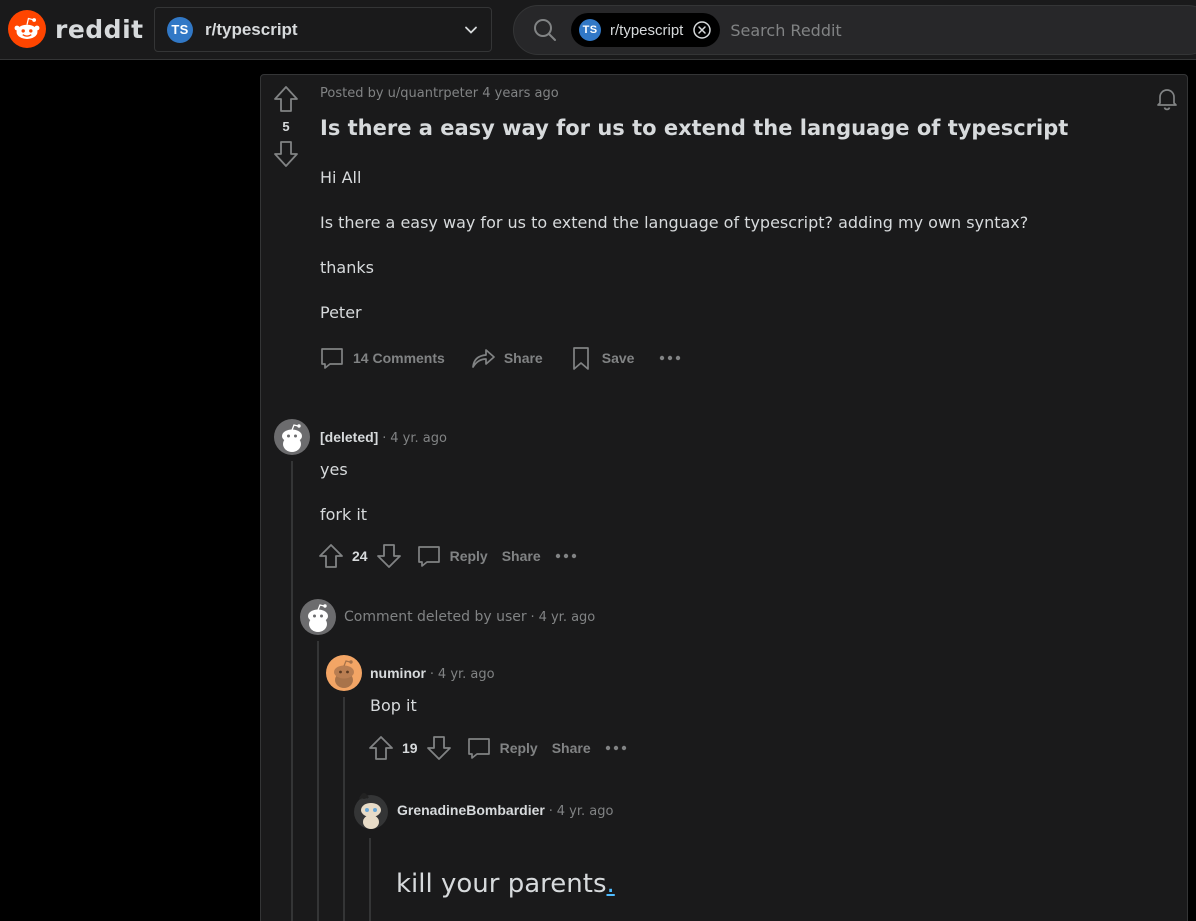  What do you see at coordinates (180, 29) in the screenshot?
I see `community-icon: TS` at bounding box center [180, 29].